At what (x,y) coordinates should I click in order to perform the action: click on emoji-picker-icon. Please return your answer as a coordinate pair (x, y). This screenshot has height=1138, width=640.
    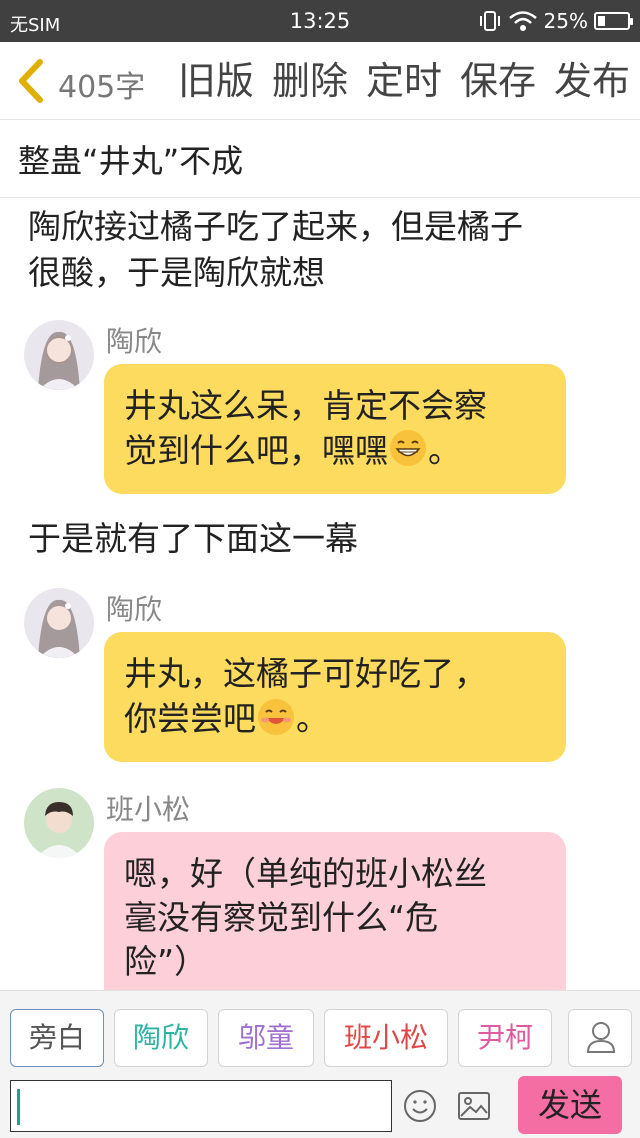
    Looking at the image, I should click on (420, 1106).